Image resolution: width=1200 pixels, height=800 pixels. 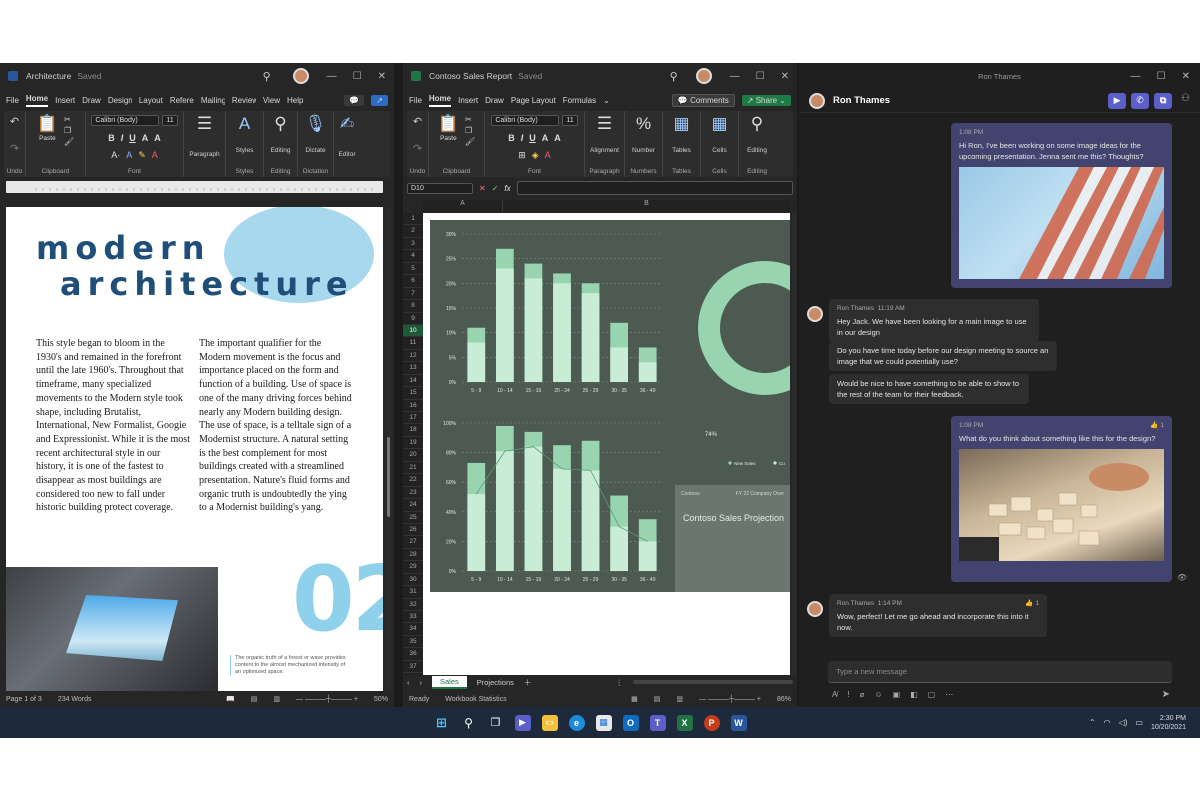 What do you see at coordinates (413, 356) in the screenshot?
I see `row-header: 12` at bounding box center [413, 356].